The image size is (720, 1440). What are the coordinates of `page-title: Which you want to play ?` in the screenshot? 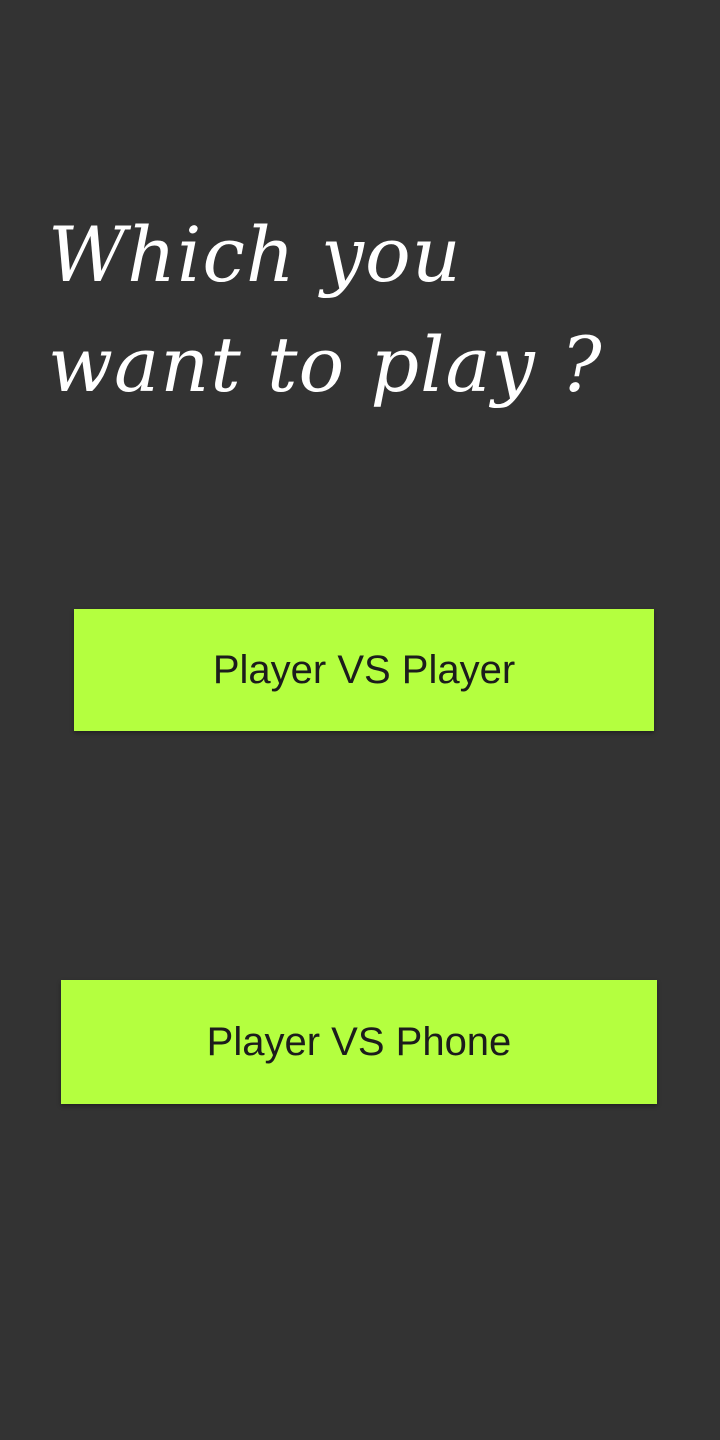 It's located at (325, 309).